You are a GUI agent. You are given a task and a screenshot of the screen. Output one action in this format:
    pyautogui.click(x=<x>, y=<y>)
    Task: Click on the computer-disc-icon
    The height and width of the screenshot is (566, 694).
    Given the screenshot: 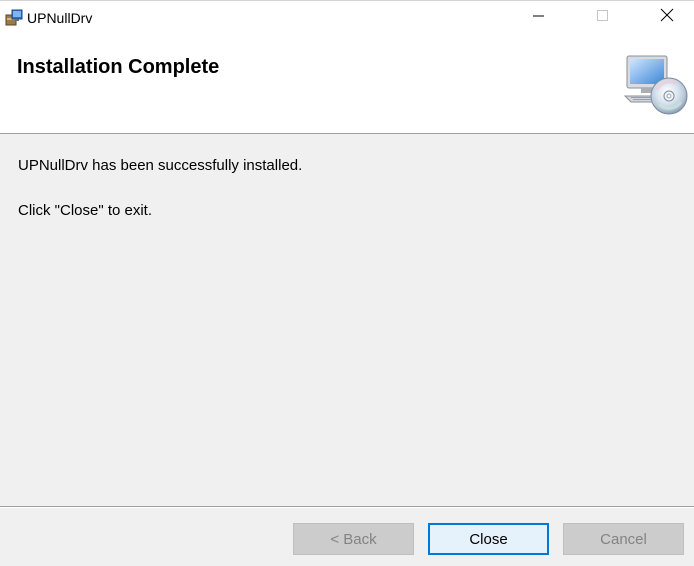 What is the action you would take?
    pyautogui.click(x=655, y=85)
    